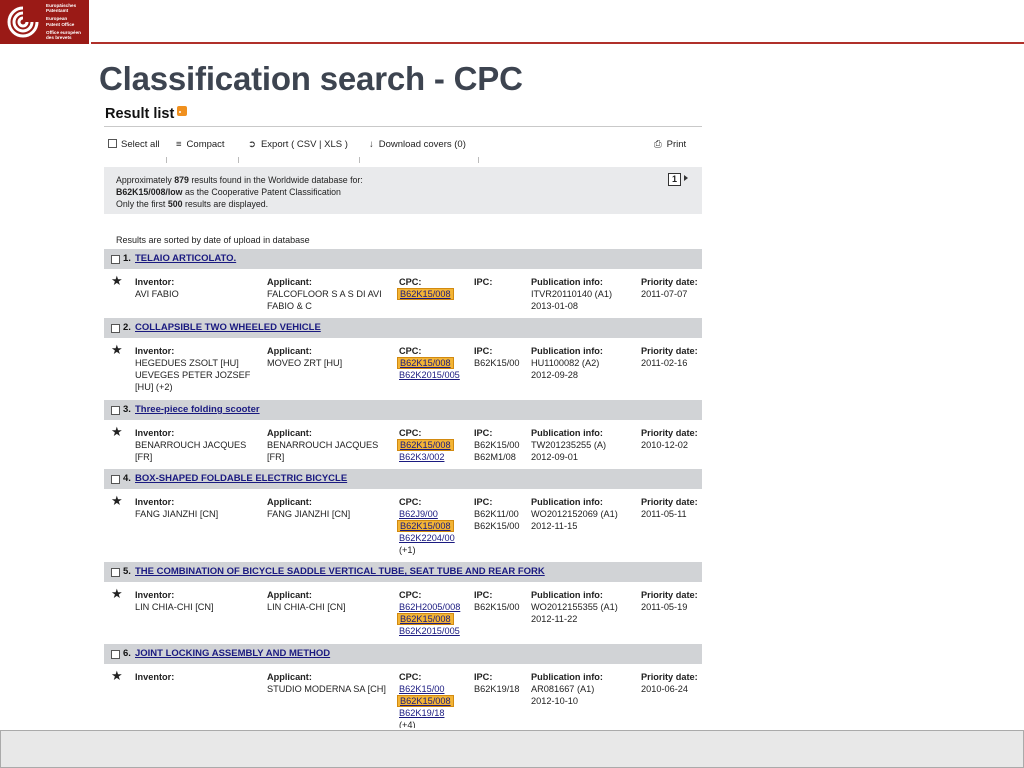 This screenshot has height=768, width=1024. What do you see at coordinates (112, 143) in the screenshot?
I see `checkbox-icon` at bounding box center [112, 143].